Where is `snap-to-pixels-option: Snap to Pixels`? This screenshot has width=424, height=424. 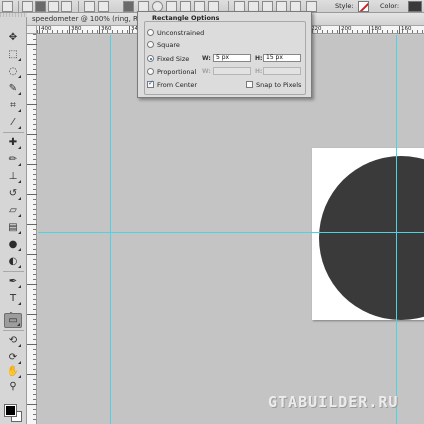 snap-to-pixels-option: Snap to Pixels is located at coordinates (273, 84).